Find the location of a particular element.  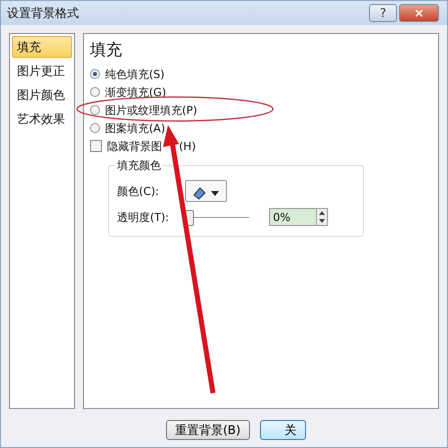

sidebar-item: 图片更正 is located at coordinates (42, 71).